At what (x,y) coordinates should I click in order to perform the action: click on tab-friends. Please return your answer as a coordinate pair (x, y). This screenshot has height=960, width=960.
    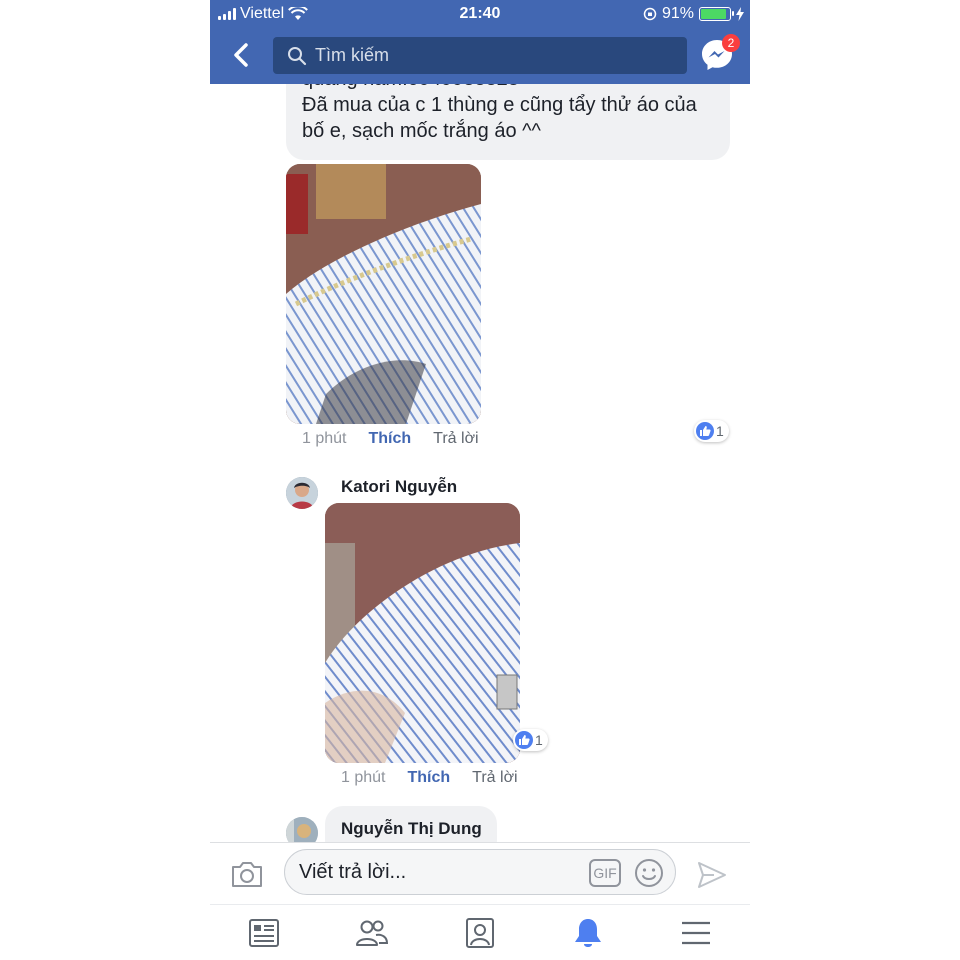
    Looking at the image, I should click on (372, 933).